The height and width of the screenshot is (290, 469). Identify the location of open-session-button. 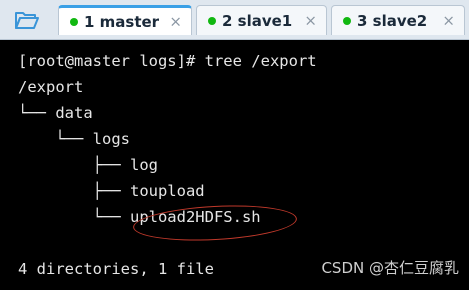
(27, 20).